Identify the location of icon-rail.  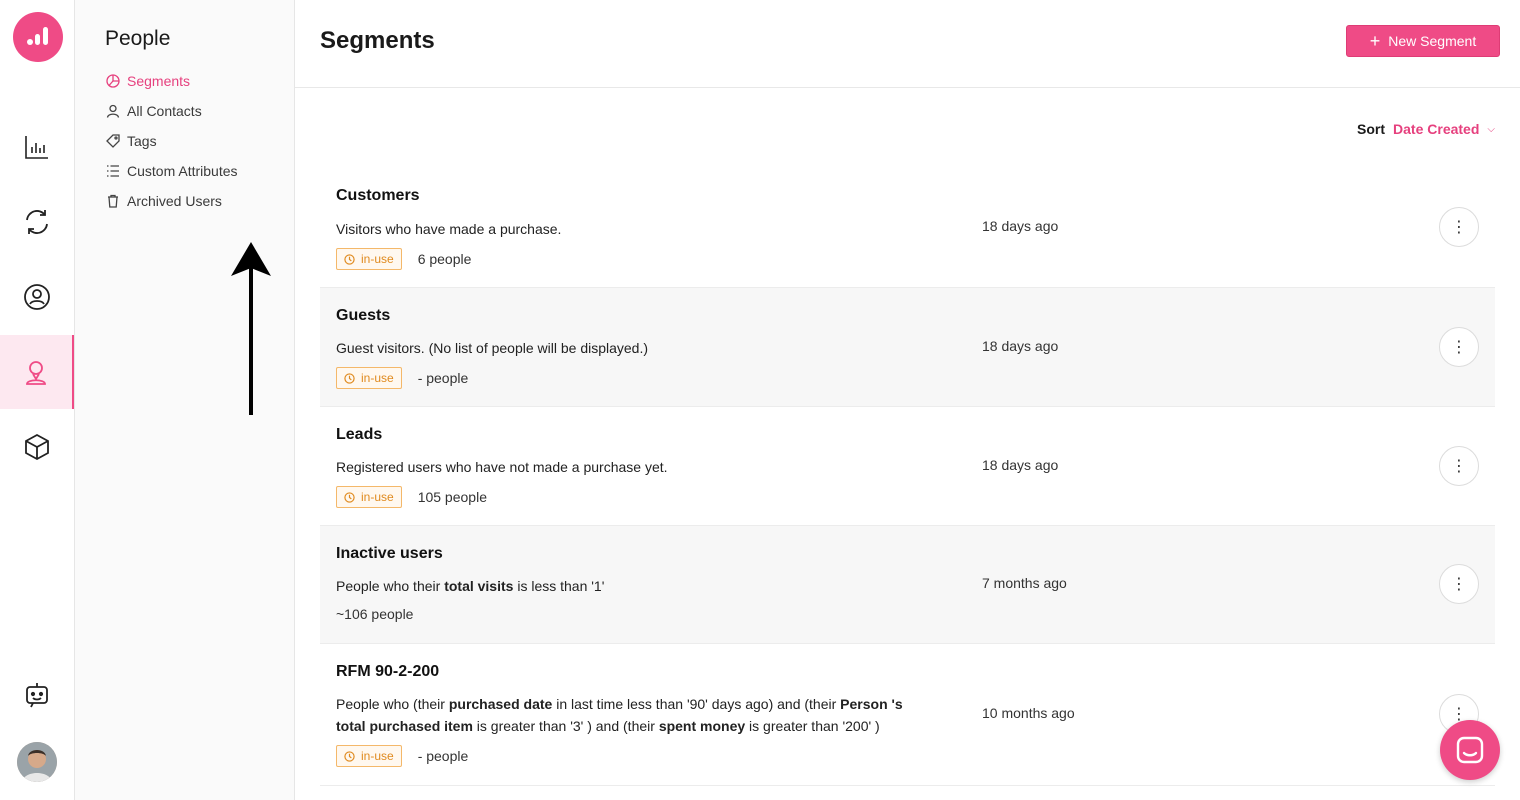
(37, 400).